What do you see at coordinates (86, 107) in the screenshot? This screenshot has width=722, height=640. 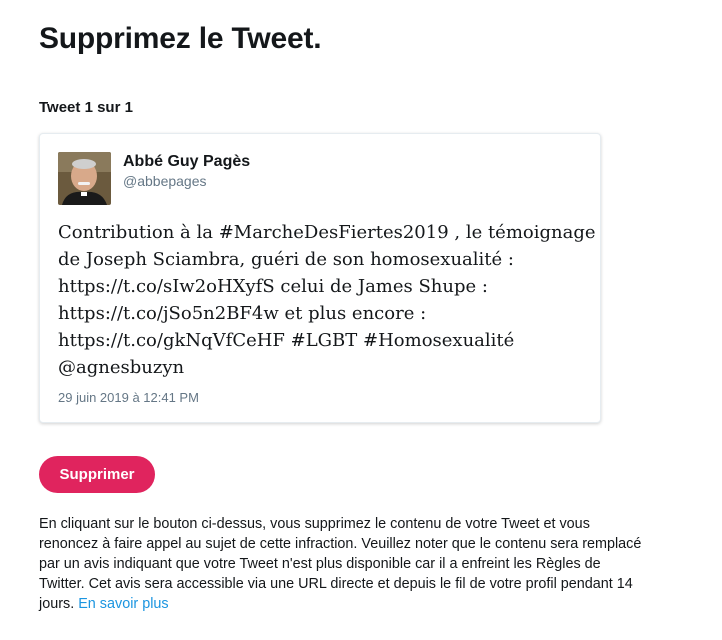 I see `tweet-count: Tweet 1 sur 1` at bounding box center [86, 107].